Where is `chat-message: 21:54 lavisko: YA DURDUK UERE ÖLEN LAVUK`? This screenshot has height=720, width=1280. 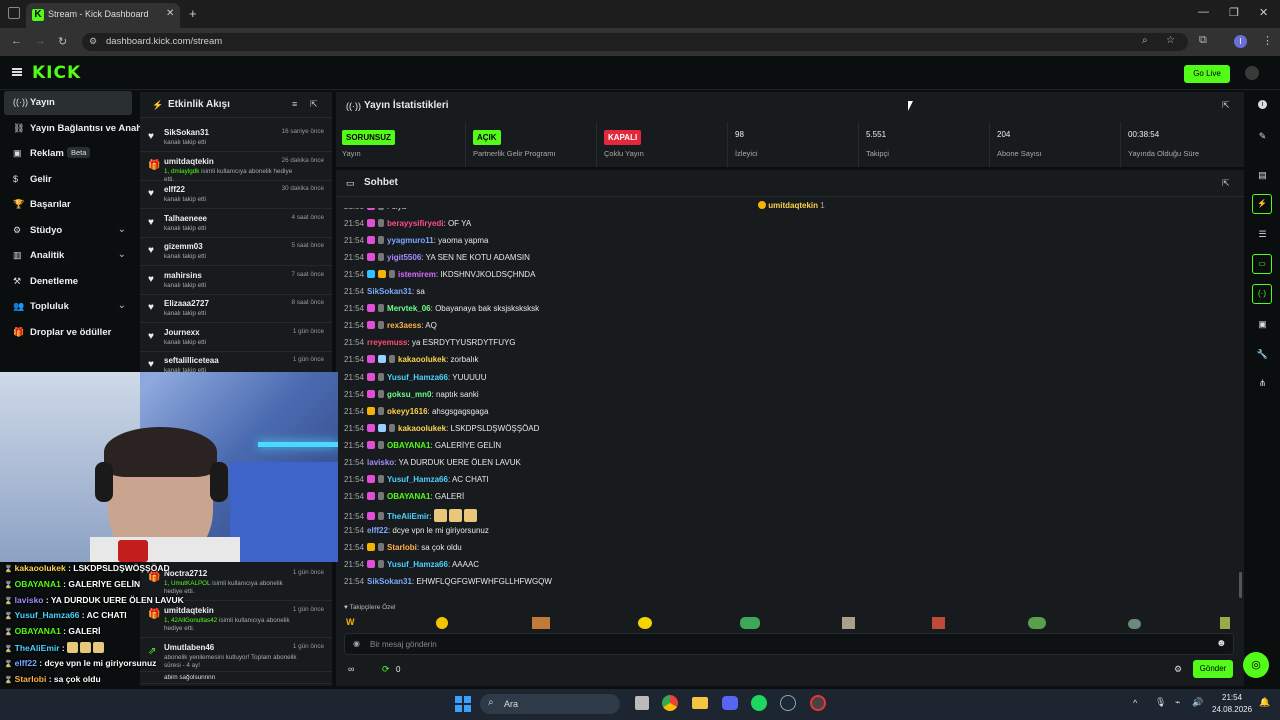
chat-message: 21:54 lavisko: YA DURDUK UERE ÖLEN LAVUK is located at coordinates (432, 466).